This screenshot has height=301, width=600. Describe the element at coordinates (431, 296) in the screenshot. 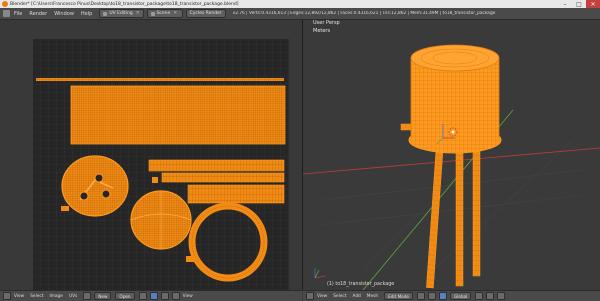

I see `pivot-point-icon` at that location.